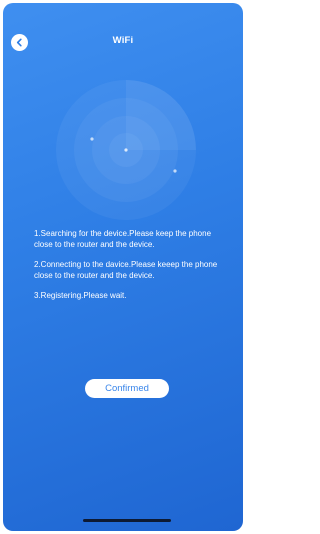  I want to click on page-title: WiFi, so click(123, 40).